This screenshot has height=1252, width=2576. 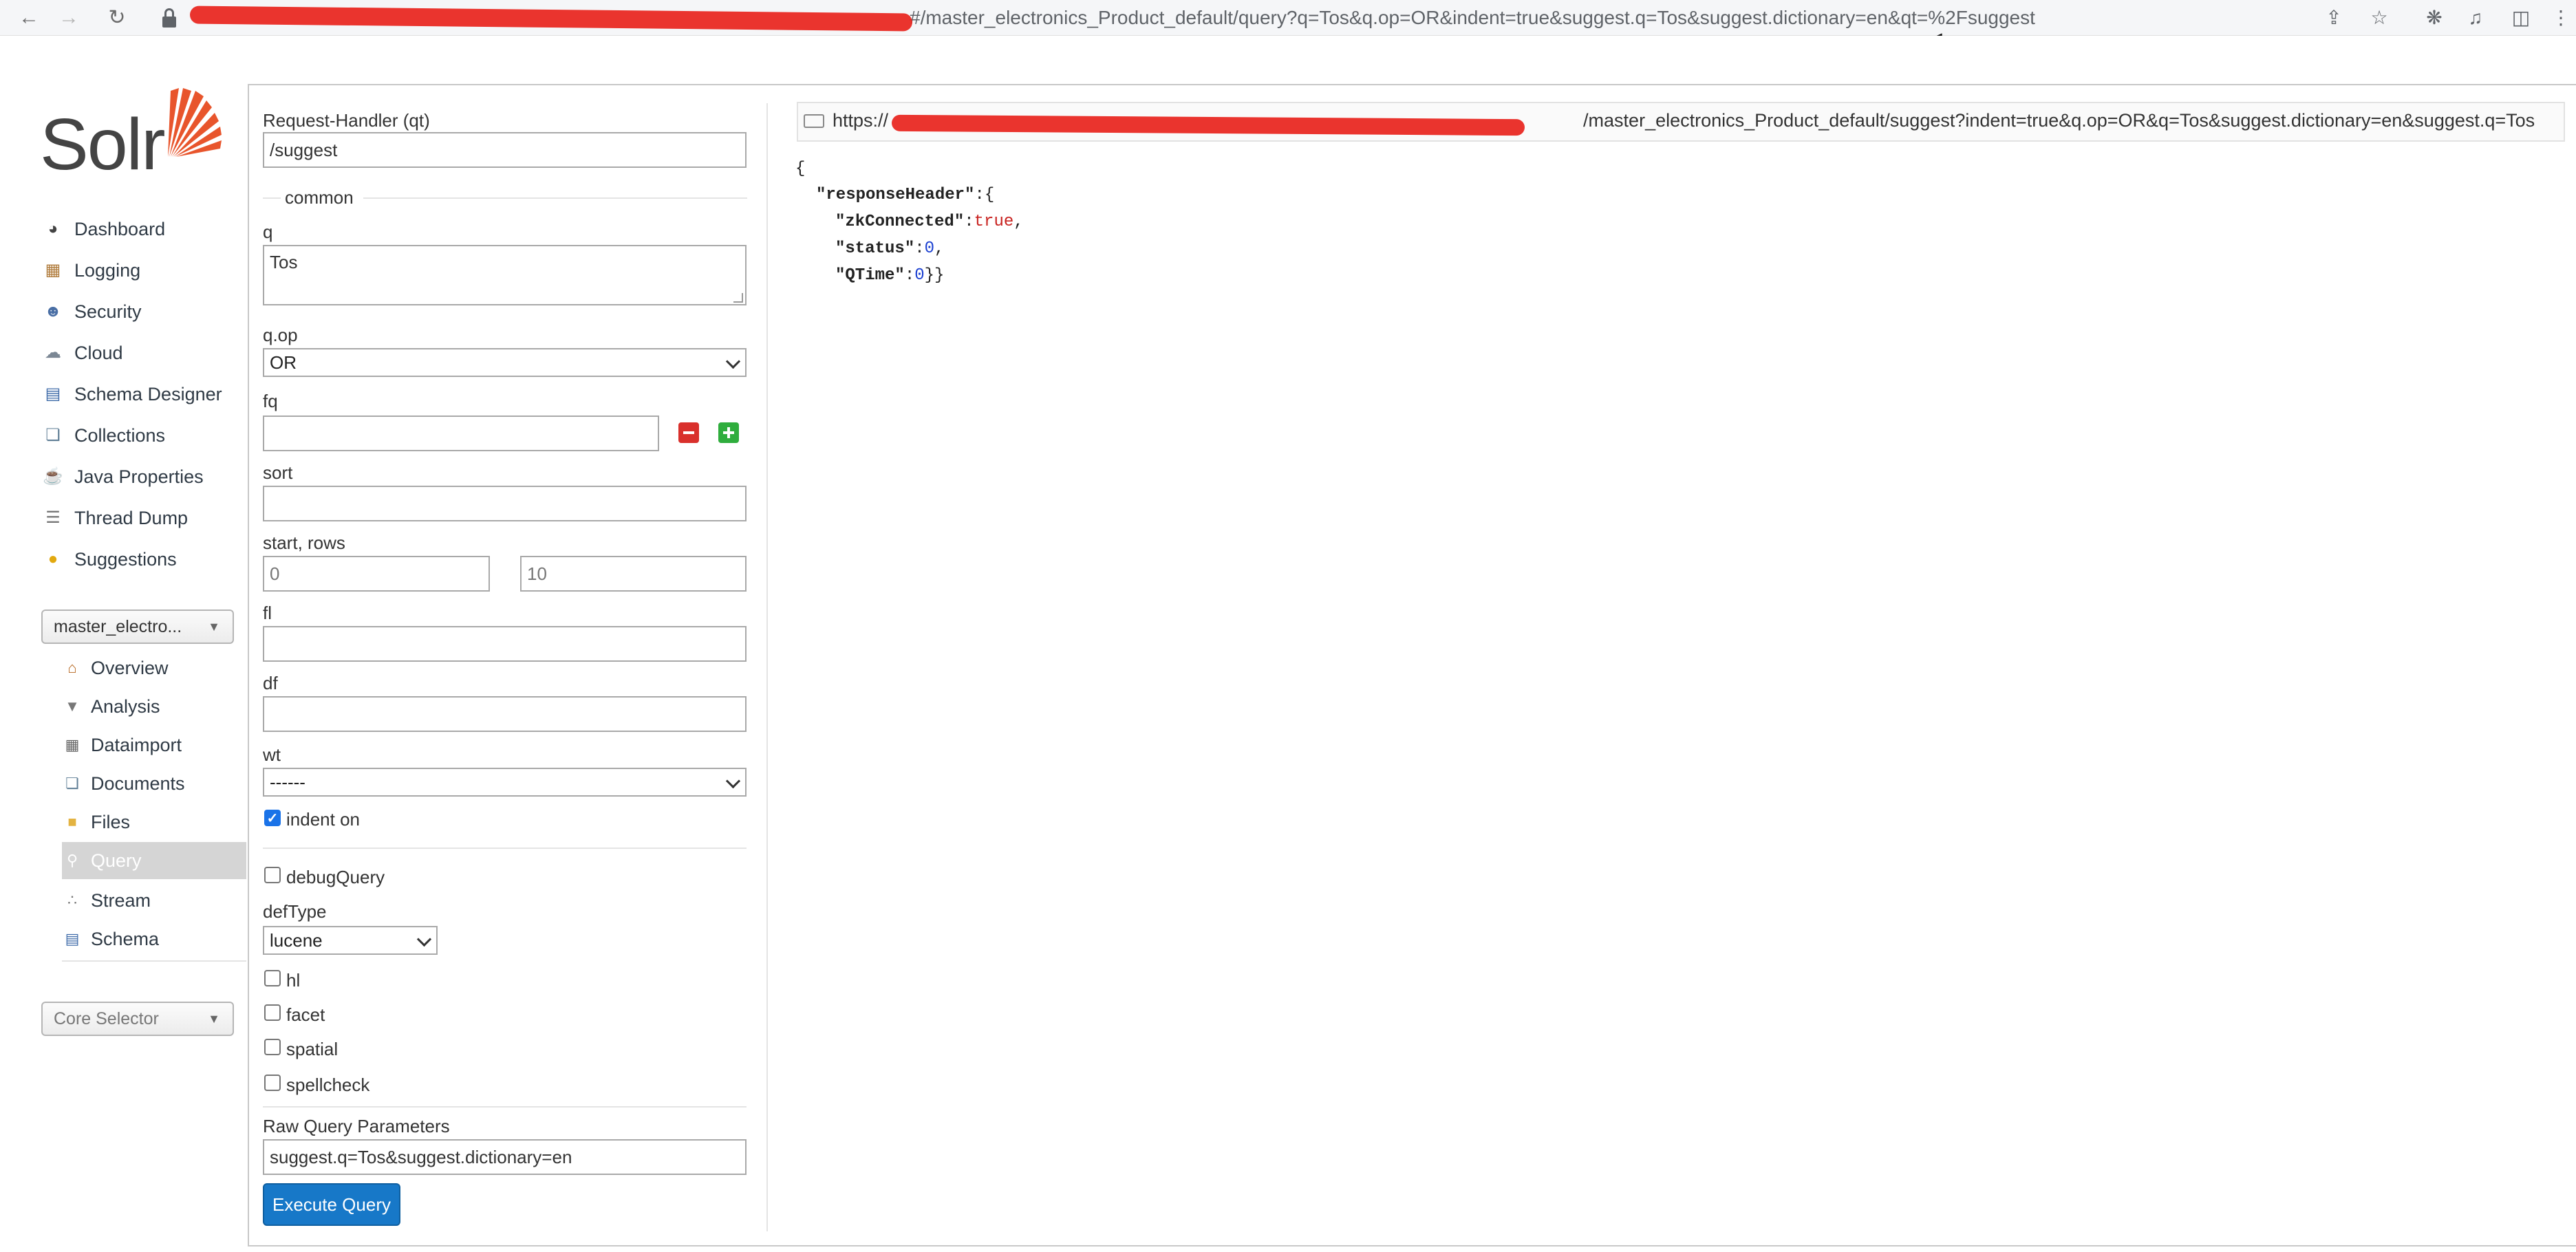 I want to click on add-fq-button, so click(x=729, y=432).